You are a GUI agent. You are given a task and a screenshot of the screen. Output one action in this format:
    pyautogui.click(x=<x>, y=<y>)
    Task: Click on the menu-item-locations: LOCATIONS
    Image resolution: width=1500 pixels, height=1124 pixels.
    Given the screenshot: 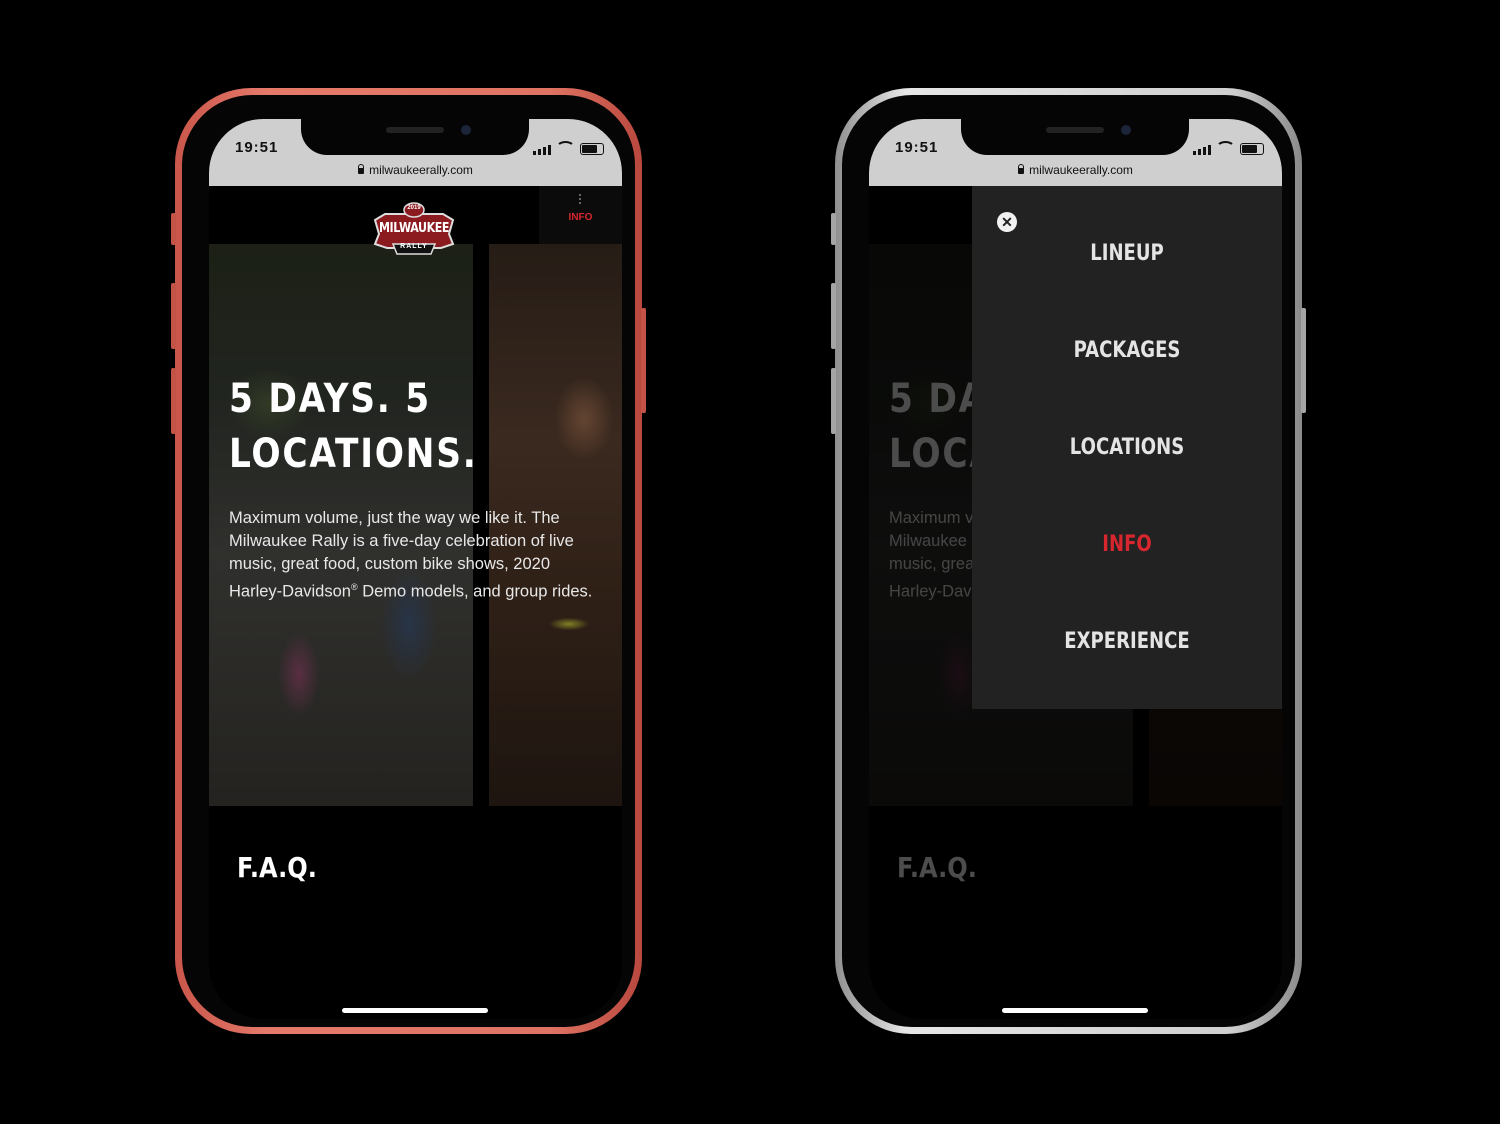 What is the action you would take?
    pyautogui.click(x=1127, y=447)
    